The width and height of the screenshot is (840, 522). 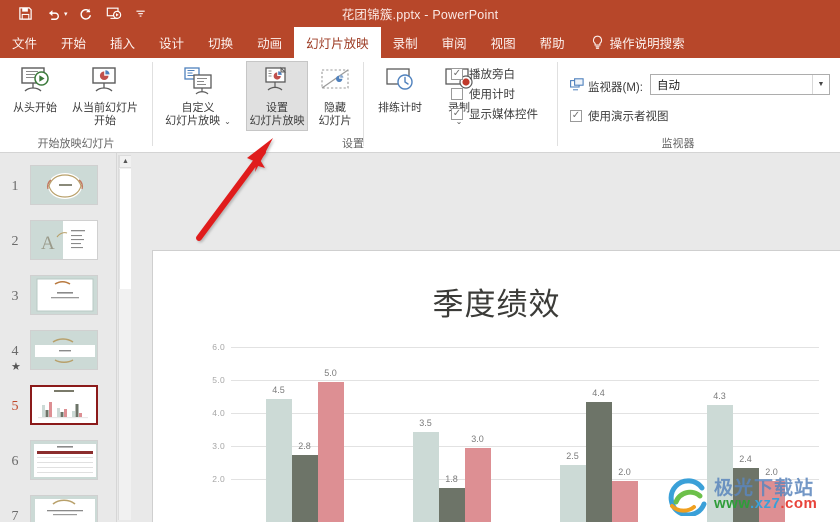 I want to click on tab-transitions: 切换, so click(x=220, y=42).